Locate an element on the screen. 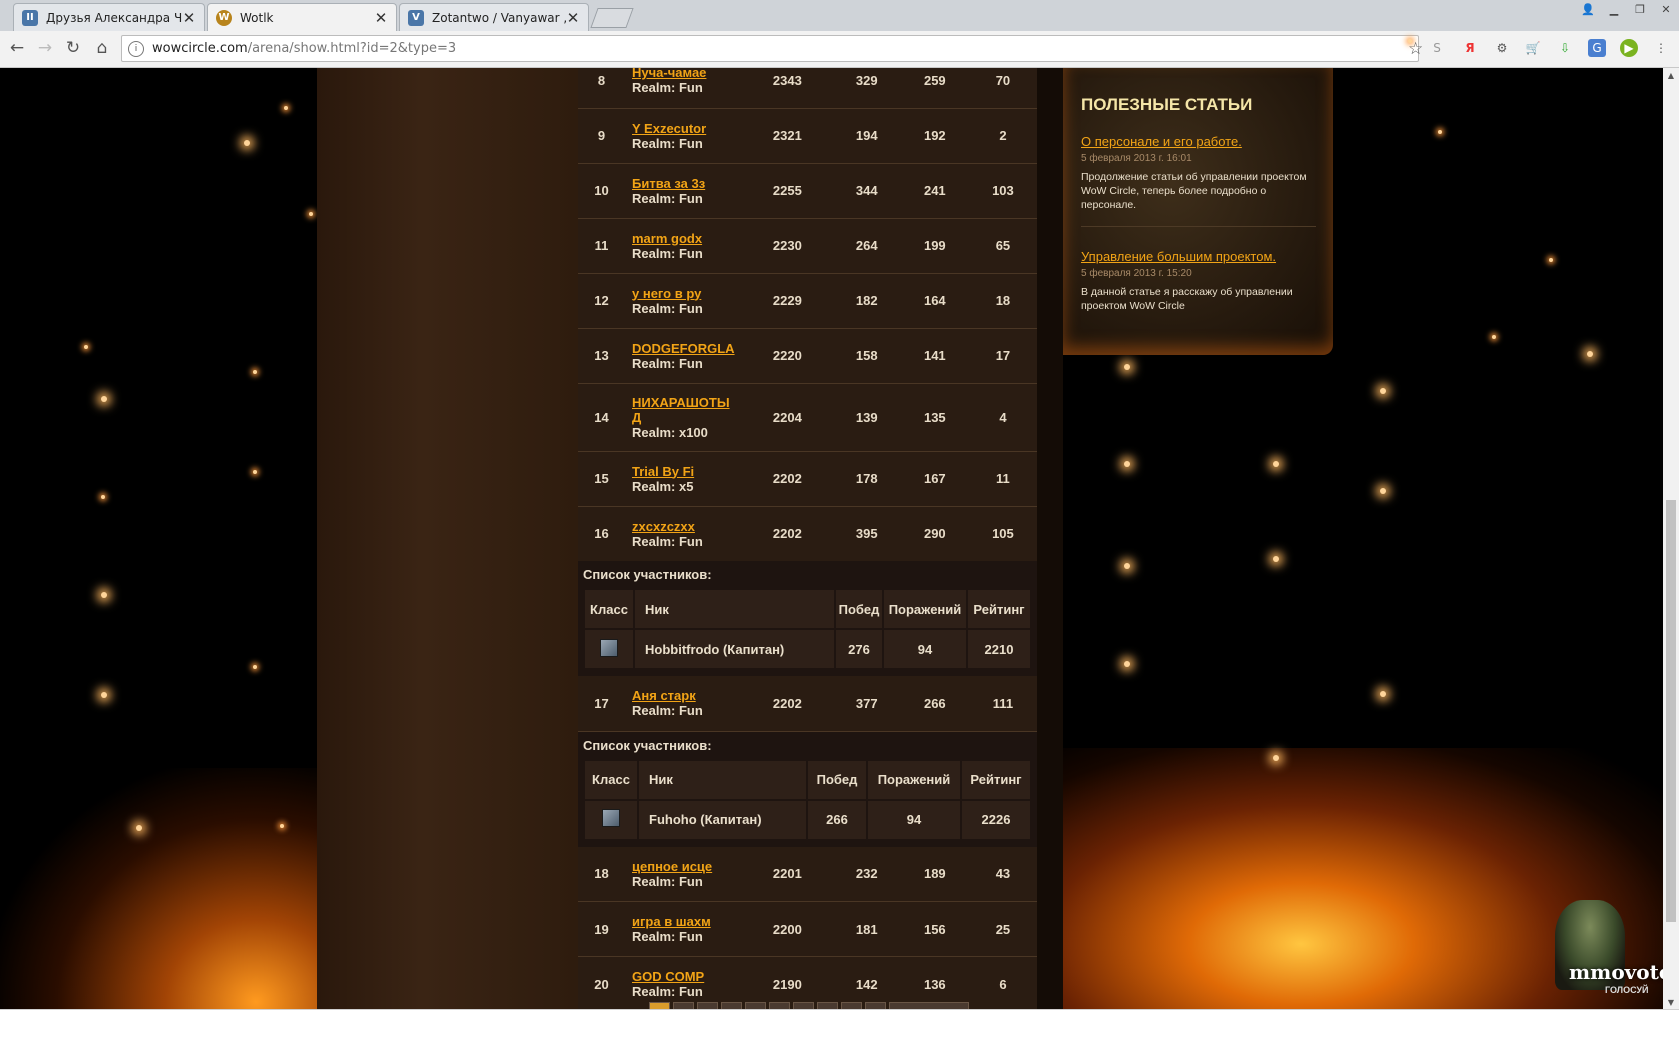 The image size is (1679, 1050). tab-zotantwo: V Zotantwo / Vanyawar , B ✕ is located at coordinates (494, 17).